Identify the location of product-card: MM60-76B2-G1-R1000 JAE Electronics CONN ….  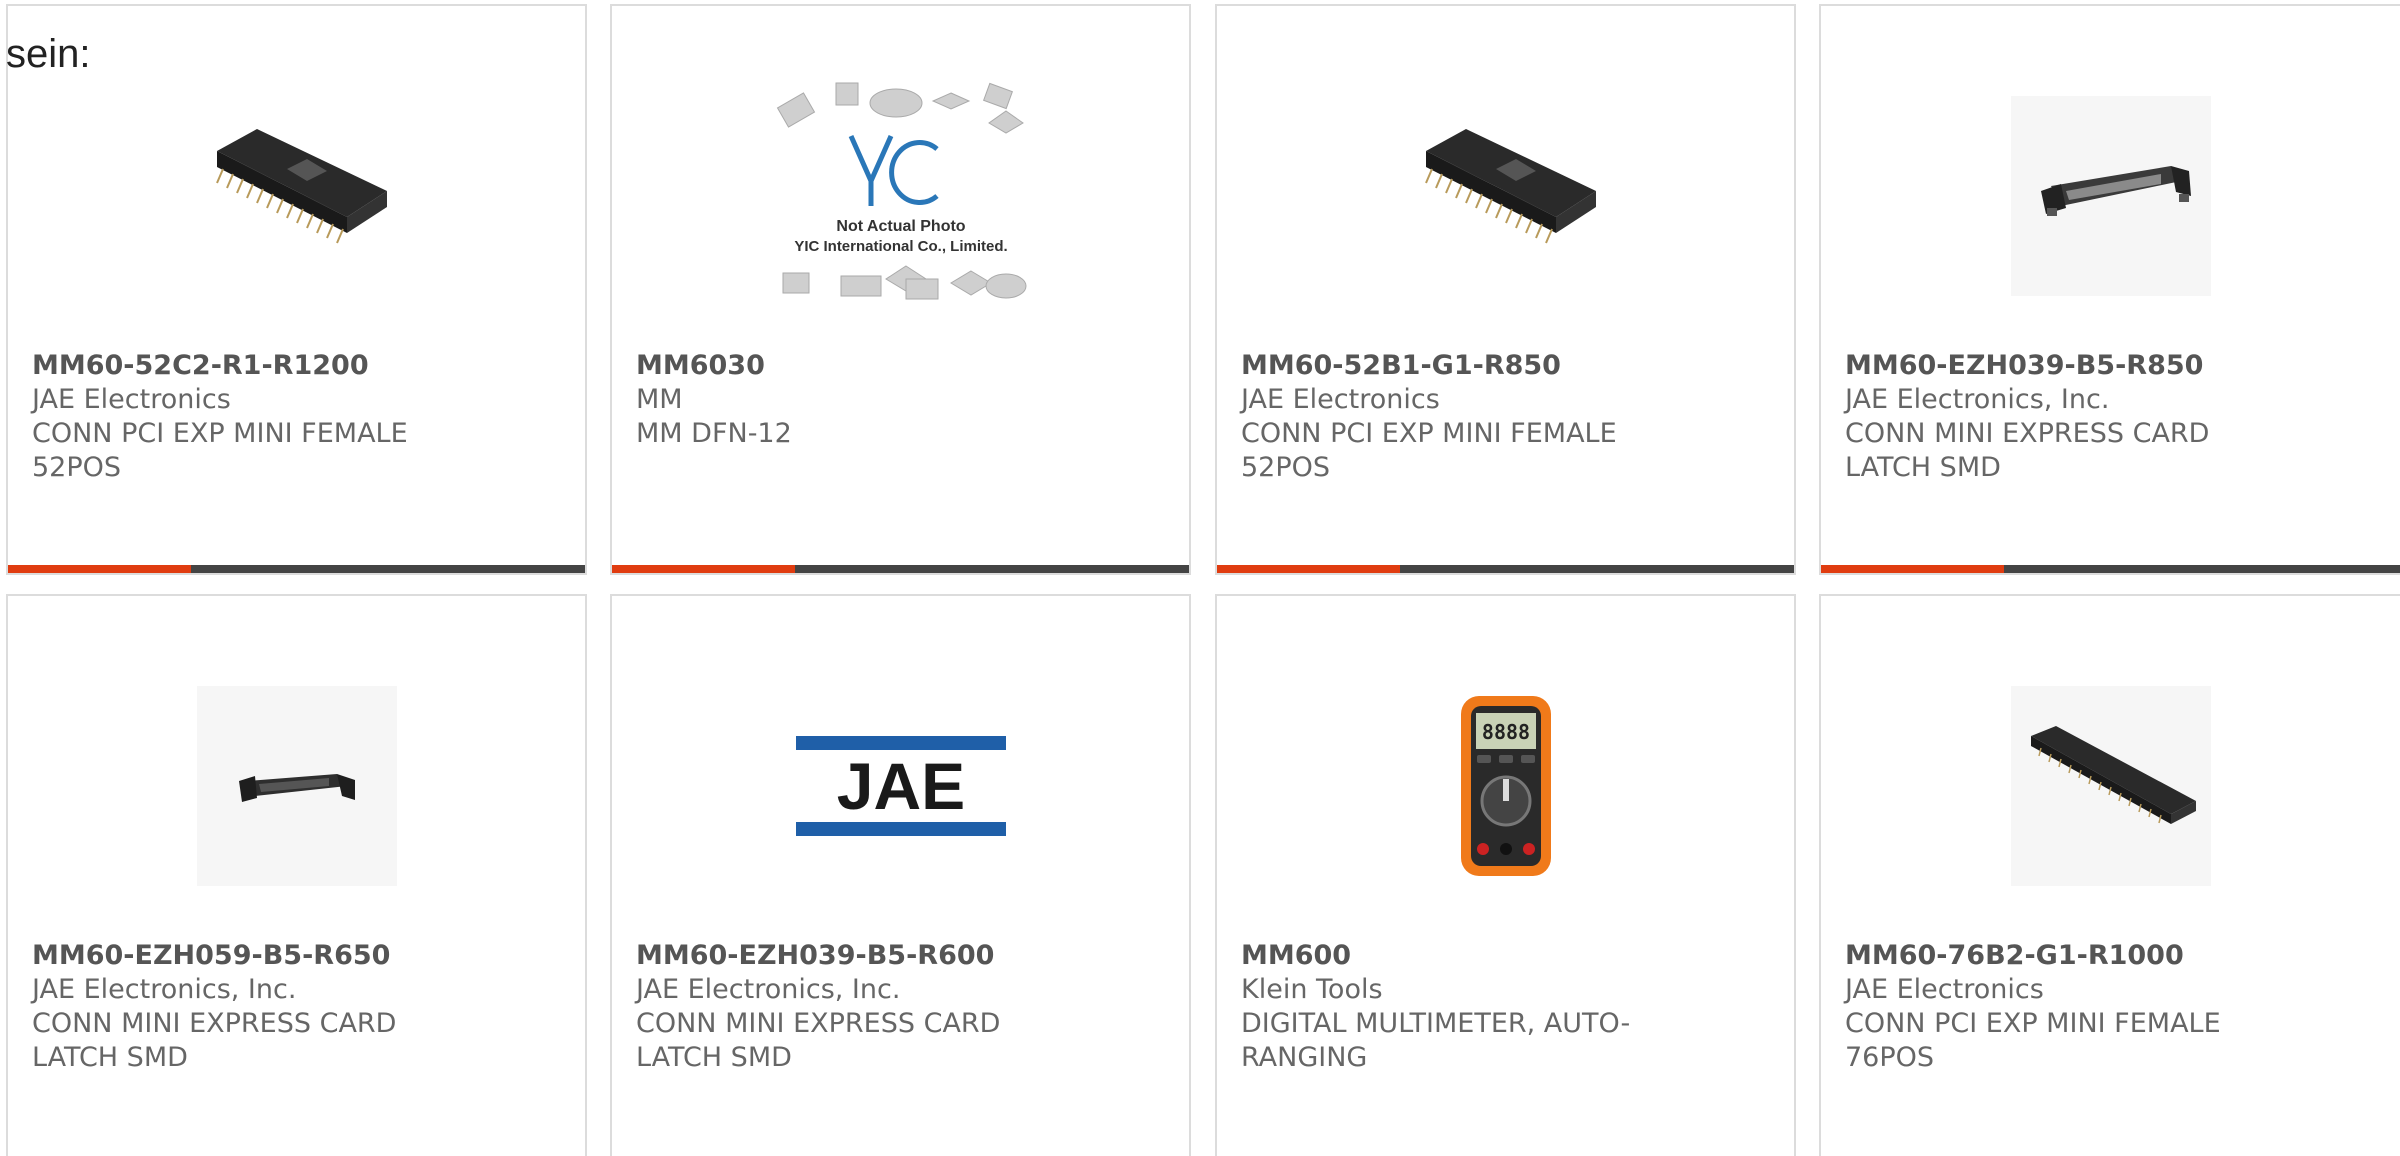
(2109, 875).